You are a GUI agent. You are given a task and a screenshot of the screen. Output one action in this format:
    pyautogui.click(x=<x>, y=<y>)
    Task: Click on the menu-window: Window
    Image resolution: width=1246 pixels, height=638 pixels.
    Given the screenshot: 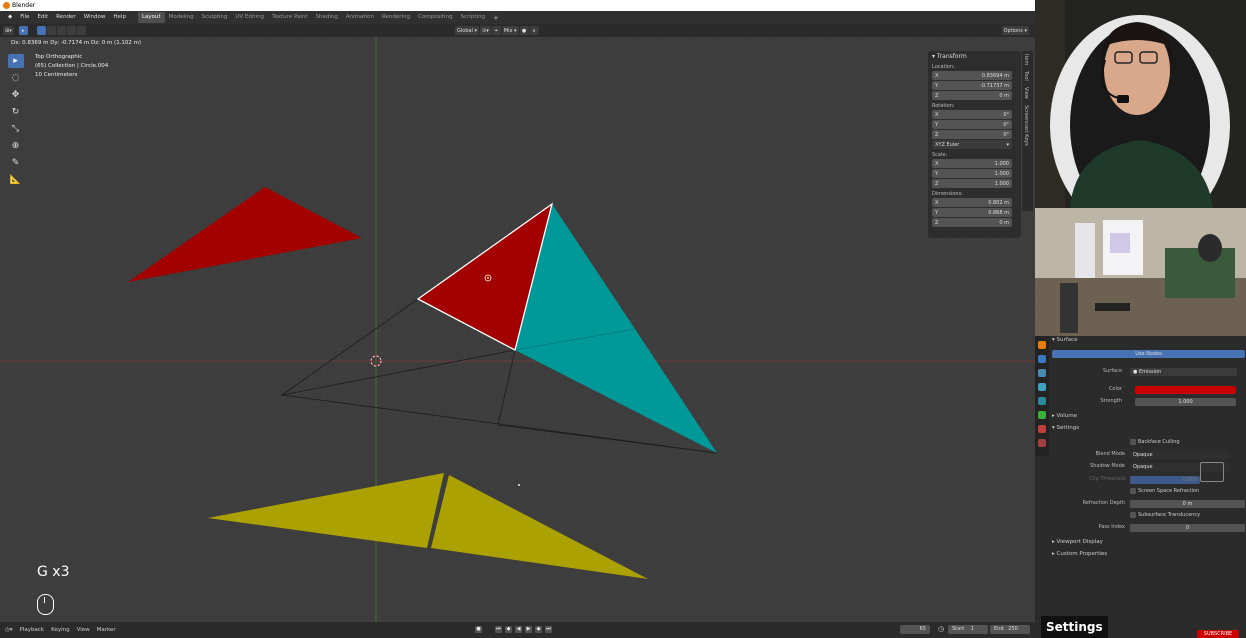 What is the action you would take?
    pyautogui.click(x=95, y=17)
    